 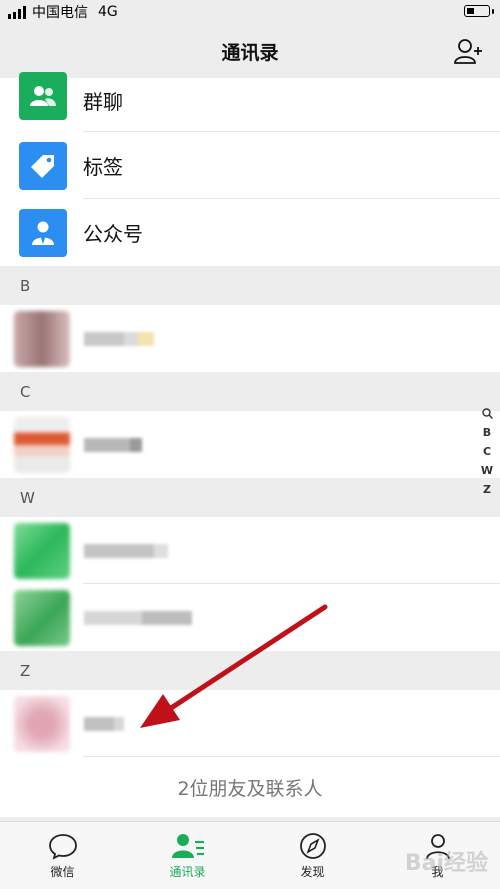 What do you see at coordinates (108, 12) in the screenshot?
I see `network-label: 4G` at bounding box center [108, 12].